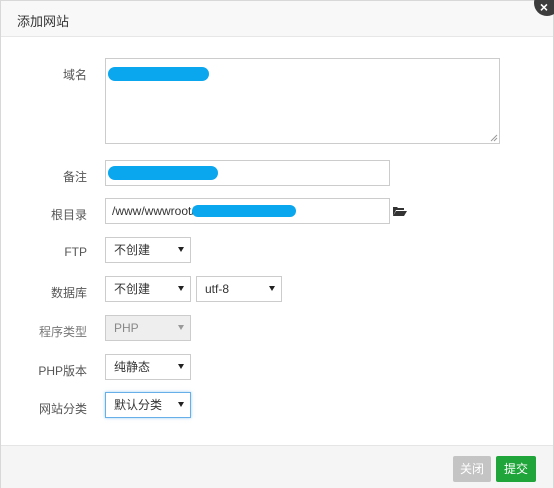  I want to click on php-version-selected-value: 纯静态, so click(132, 367).